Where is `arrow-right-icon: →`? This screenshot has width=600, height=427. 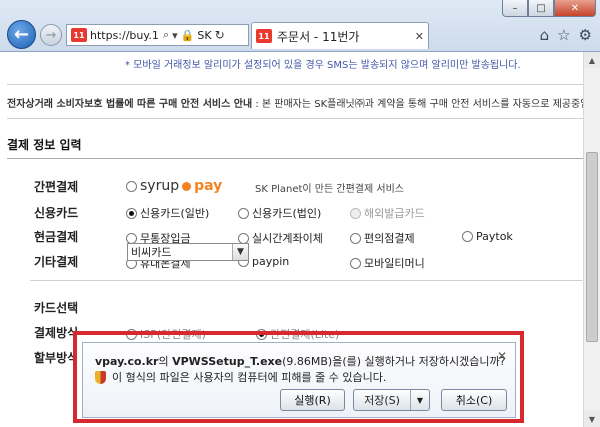
arrow-right-icon: → is located at coordinates (51, 35).